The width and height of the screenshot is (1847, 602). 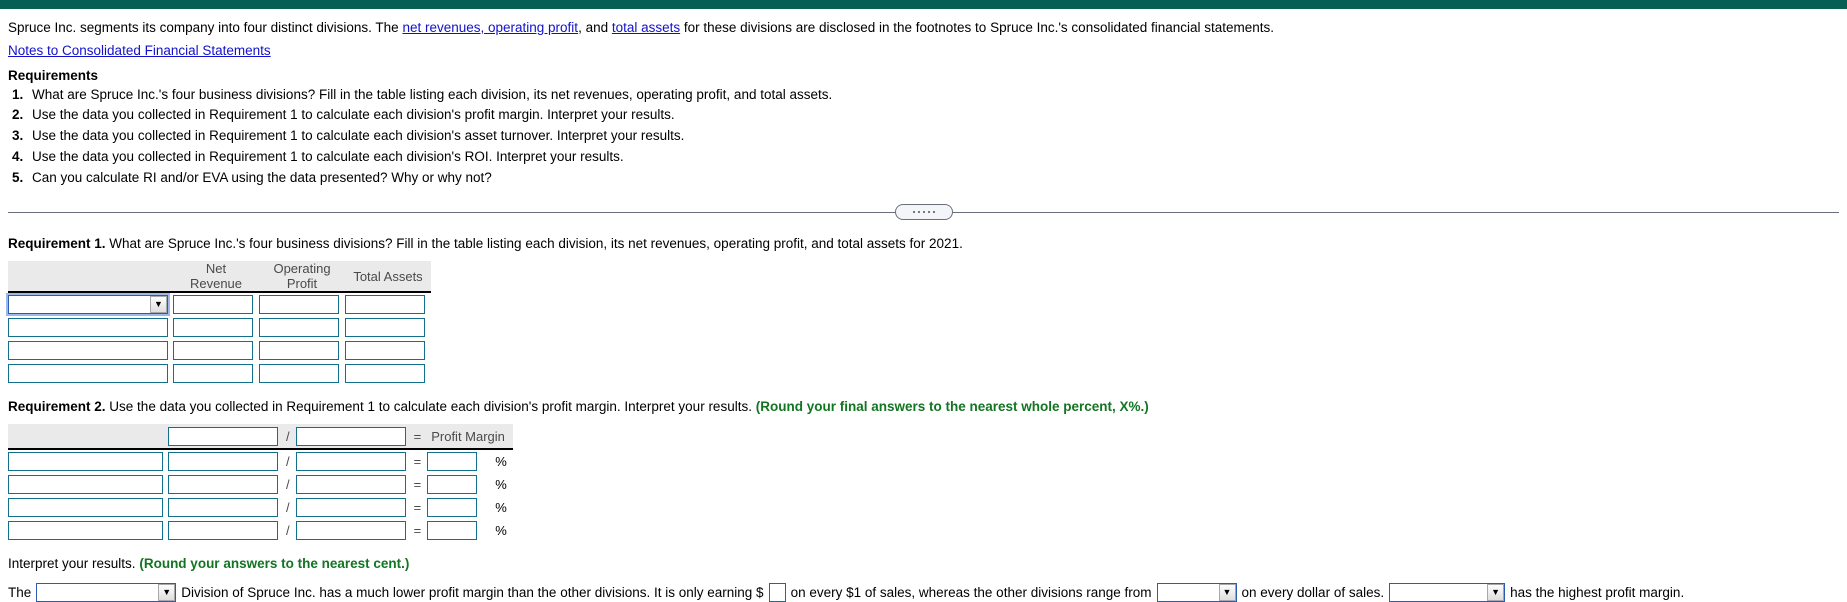 What do you see at coordinates (88, 305) in the screenshot?
I see `division-select-row-1: Division ADivision BDivision CDivision D` at bounding box center [88, 305].